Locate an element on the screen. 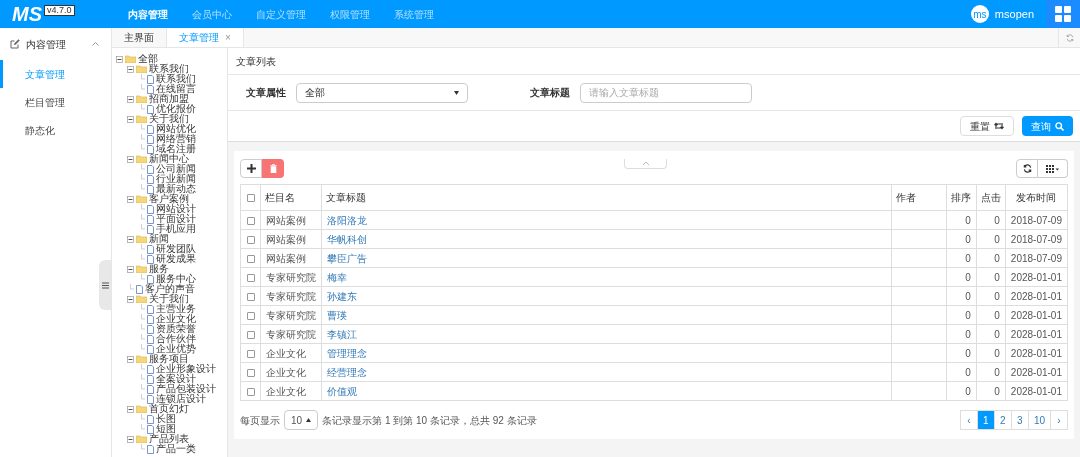 The image size is (1080, 457). columns-button is located at coordinates (1053, 168).